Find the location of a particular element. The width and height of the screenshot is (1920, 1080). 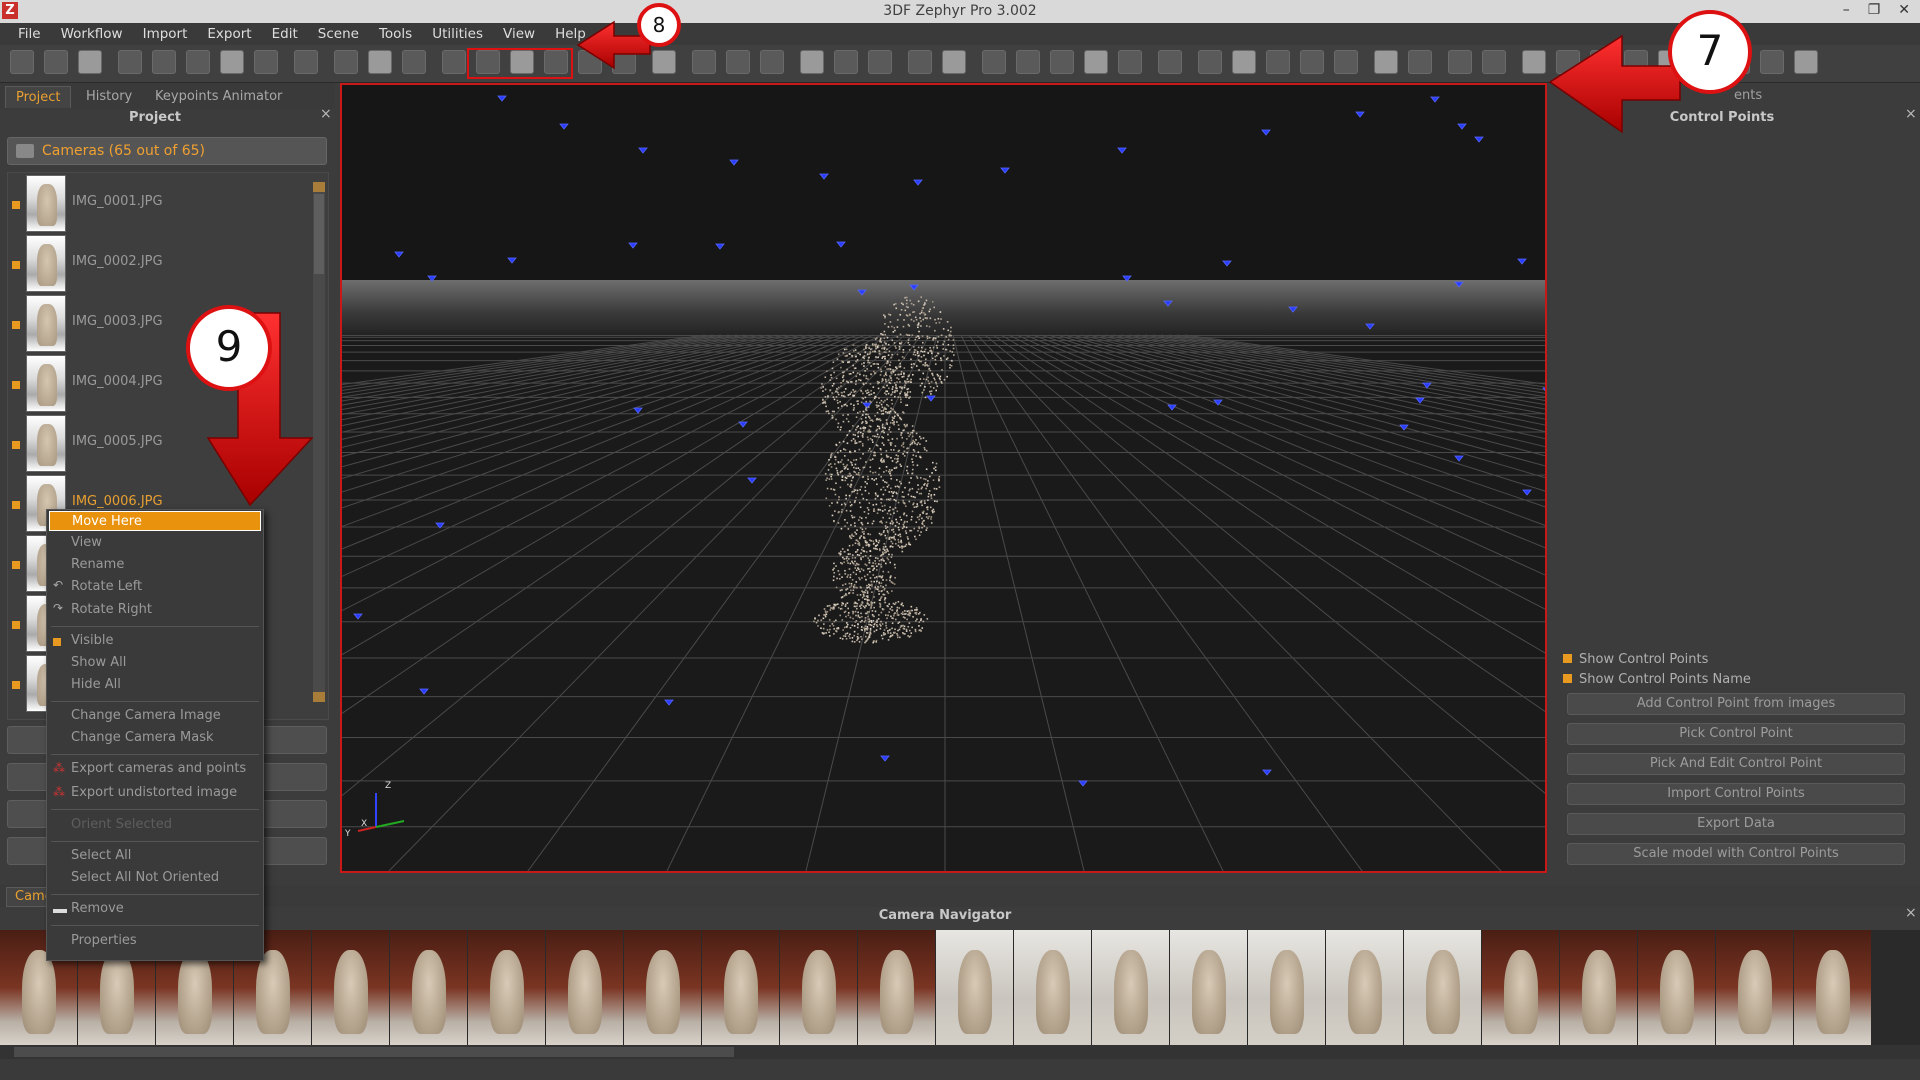

callout-8: 8 is located at coordinates (659, 25).